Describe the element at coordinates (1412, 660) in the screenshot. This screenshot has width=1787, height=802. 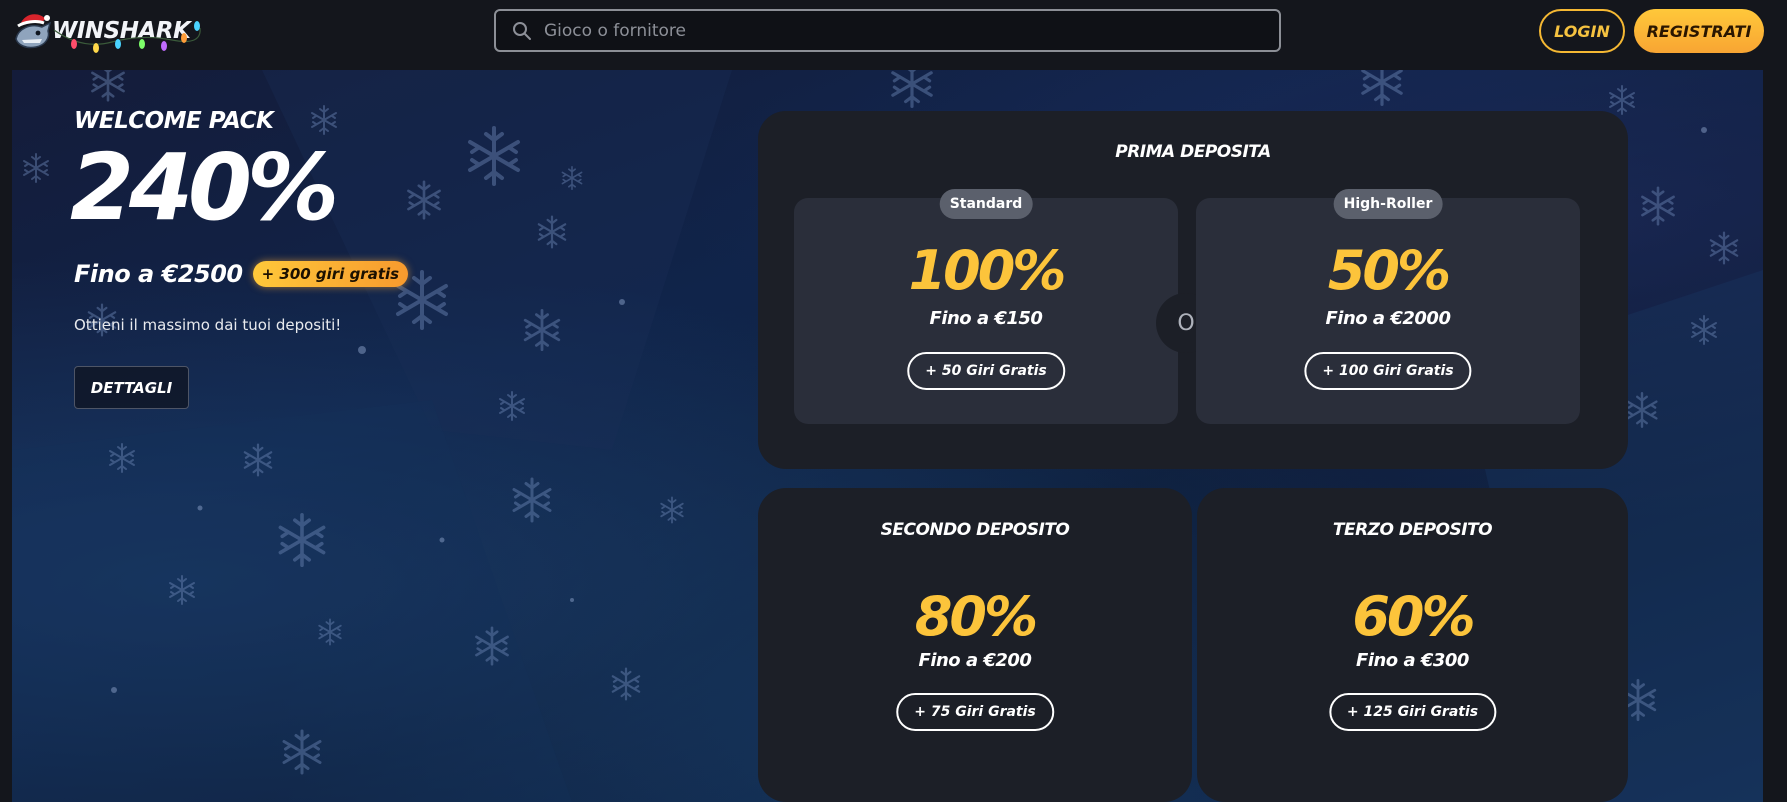
I see `third-deposit-max-amount: Fino a €300` at that location.